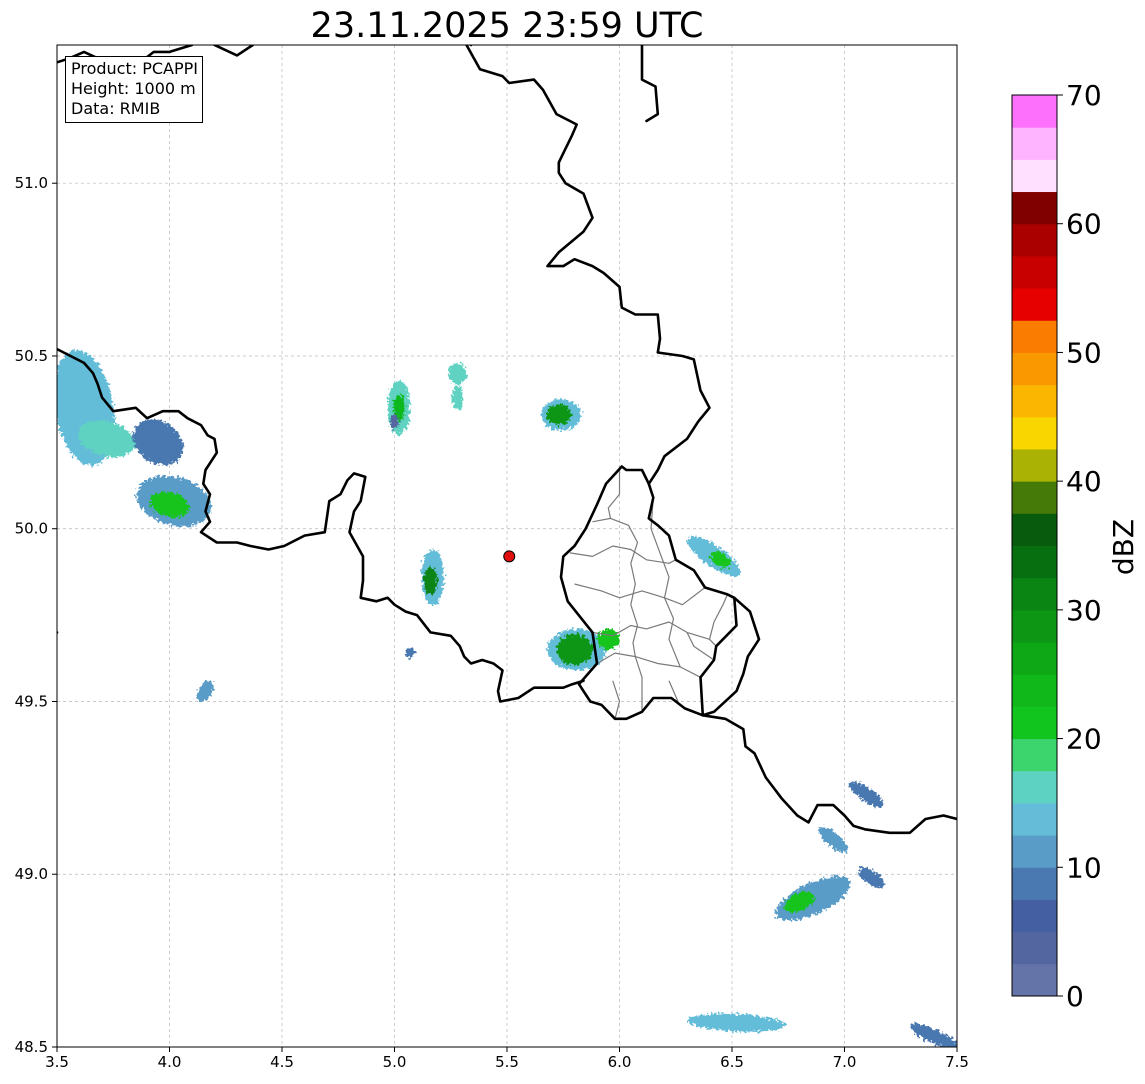  What do you see at coordinates (116, 108) in the screenshot?
I see `data-source-line: Data: RMIB` at bounding box center [116, 108].